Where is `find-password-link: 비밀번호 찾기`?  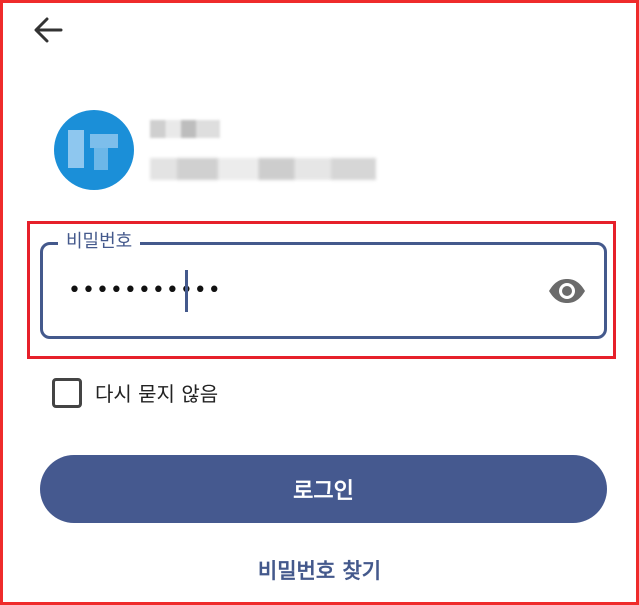
find-password-link: 비밀번호 찾기 is located at coordinates (319, 570).